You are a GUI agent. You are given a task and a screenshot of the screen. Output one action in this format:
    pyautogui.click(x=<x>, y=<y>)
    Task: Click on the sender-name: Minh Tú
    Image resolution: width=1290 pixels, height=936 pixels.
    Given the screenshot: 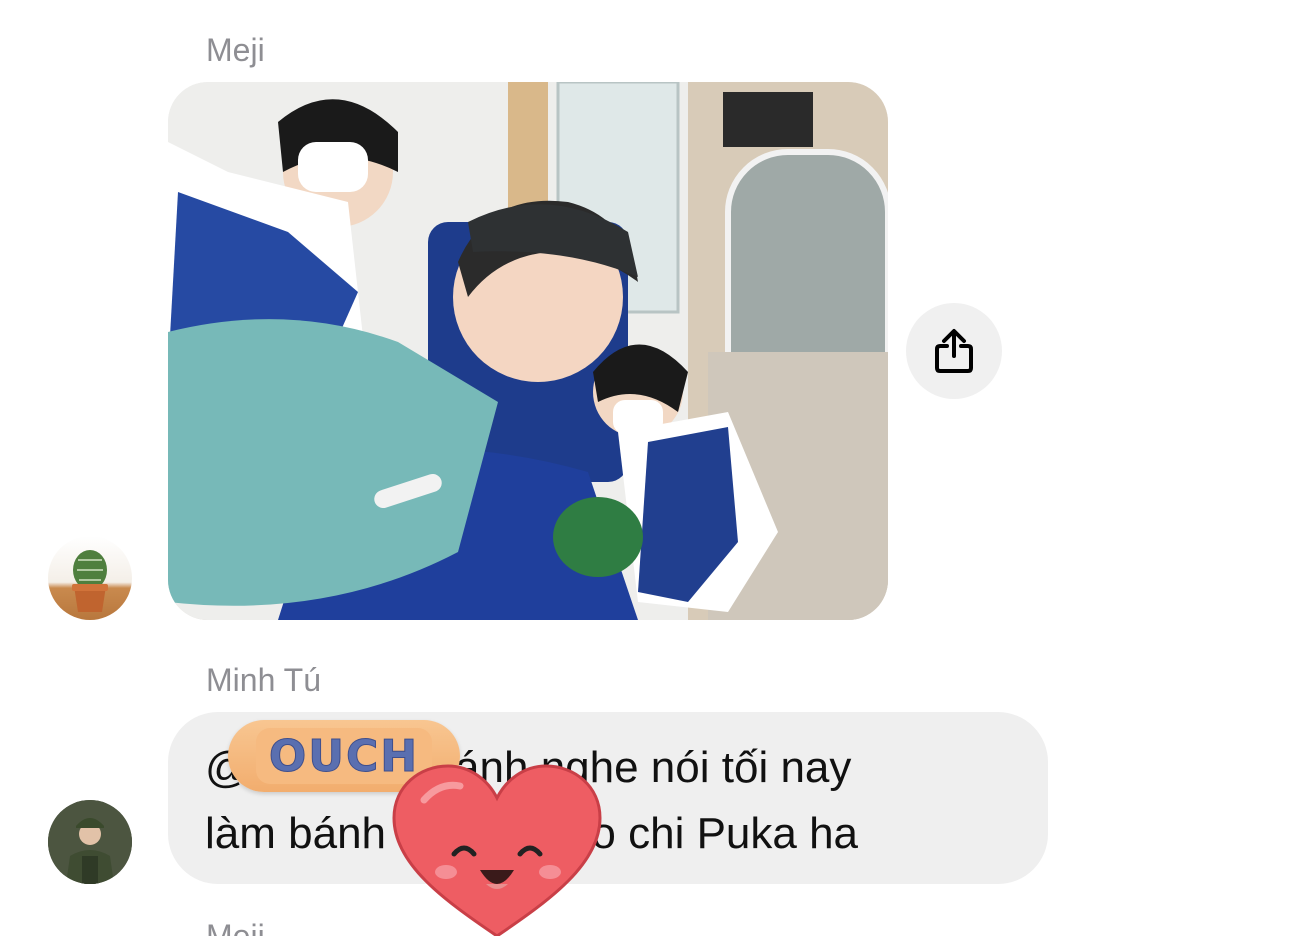 What is the action you would take?
    pyautogui.click(x=264, y=680)
    